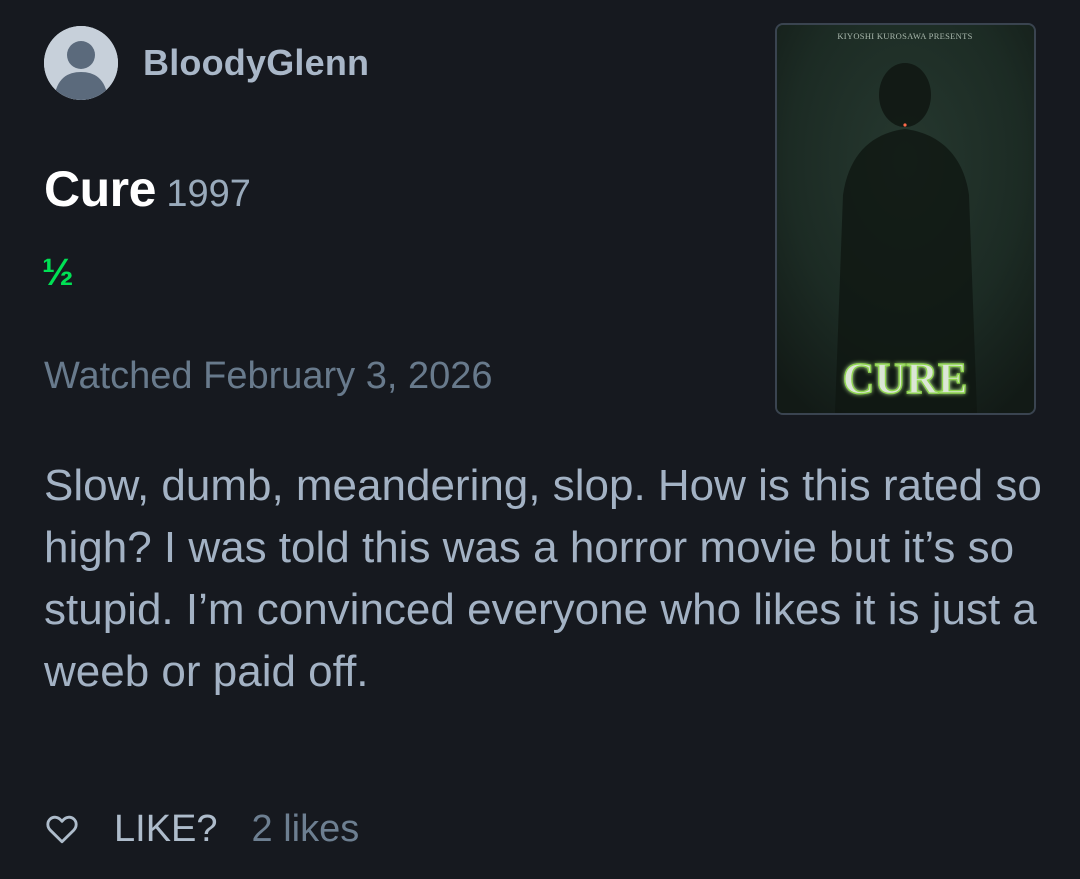  Describe the element at coordinates (268, 376) in the screenshot. I see `watched-date: Watched February 3, 2026` at that location.